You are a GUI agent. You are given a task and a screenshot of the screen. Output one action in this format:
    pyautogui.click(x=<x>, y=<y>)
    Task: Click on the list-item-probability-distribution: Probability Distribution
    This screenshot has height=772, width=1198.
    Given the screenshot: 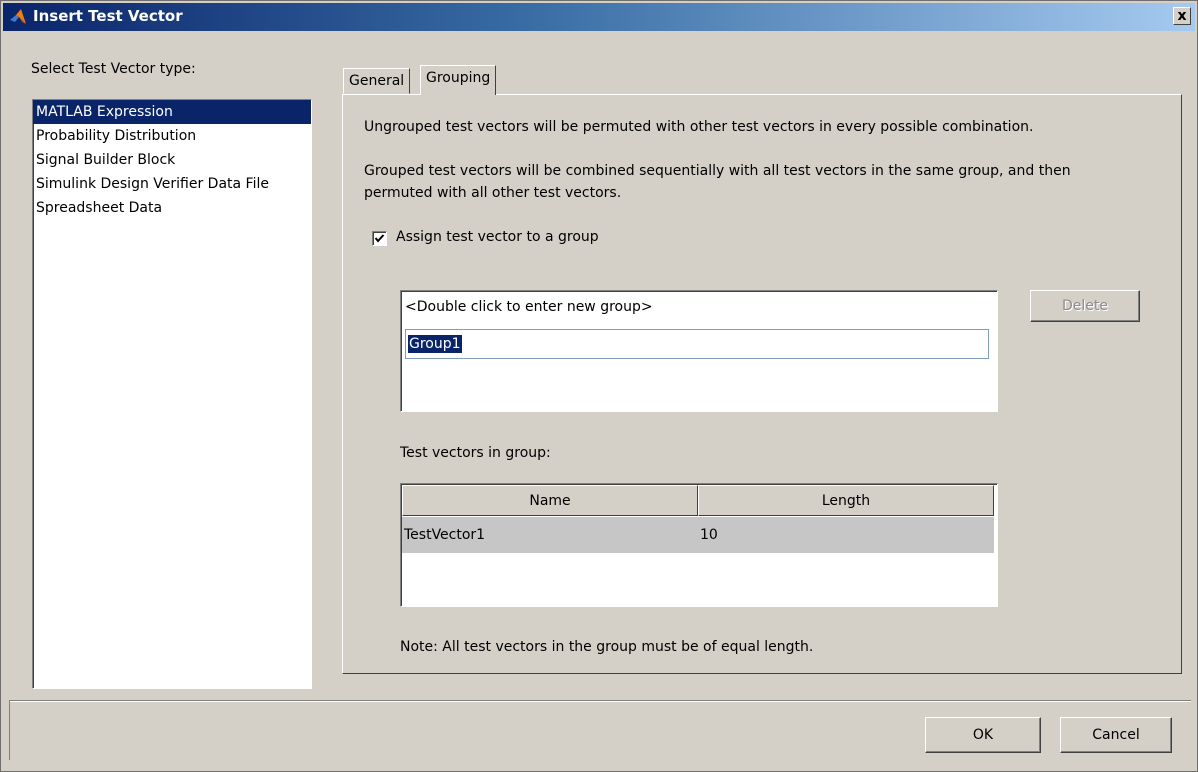 What is the action you would take?
    pyautogui.click(x=172, y=136)
    